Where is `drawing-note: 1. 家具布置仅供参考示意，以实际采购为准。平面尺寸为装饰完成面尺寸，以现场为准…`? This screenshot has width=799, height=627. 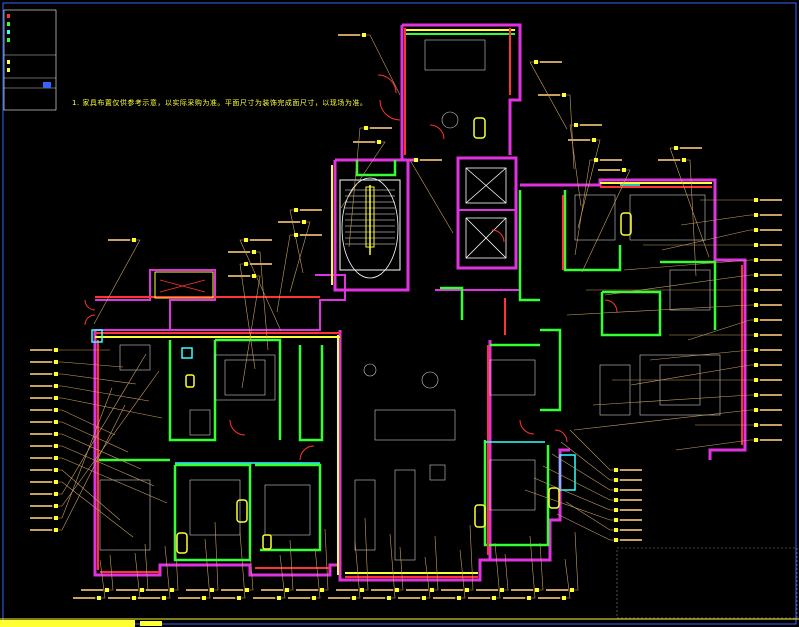 drawing-note: 1. 家具布置仅供参考示意，以实际采购为准。平面尺寸为装饰完成面尺寸，以现场为准… is located at coordinates (220, 103).